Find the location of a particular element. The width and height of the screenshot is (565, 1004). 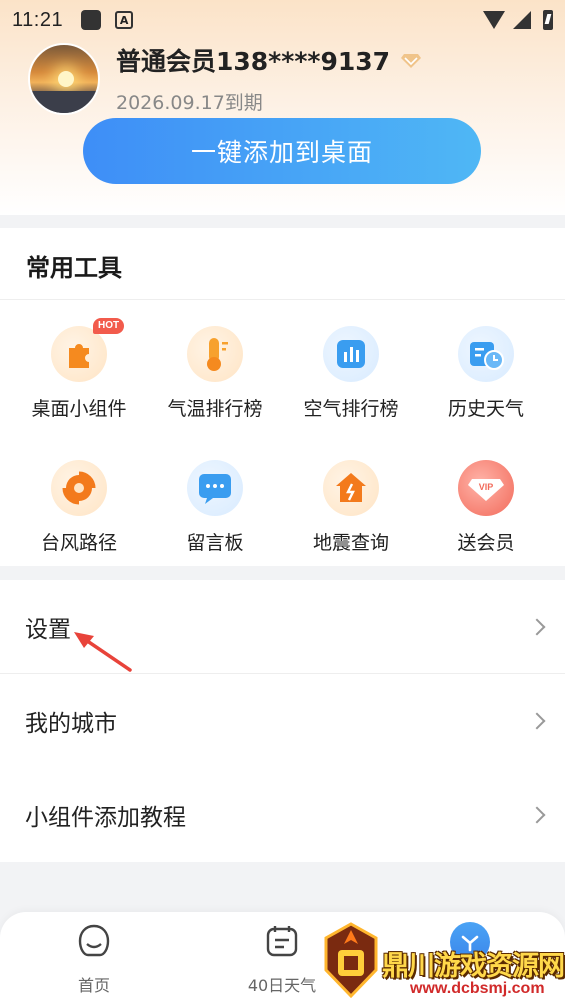

wifi-icon is located at coordinates (494, 20).